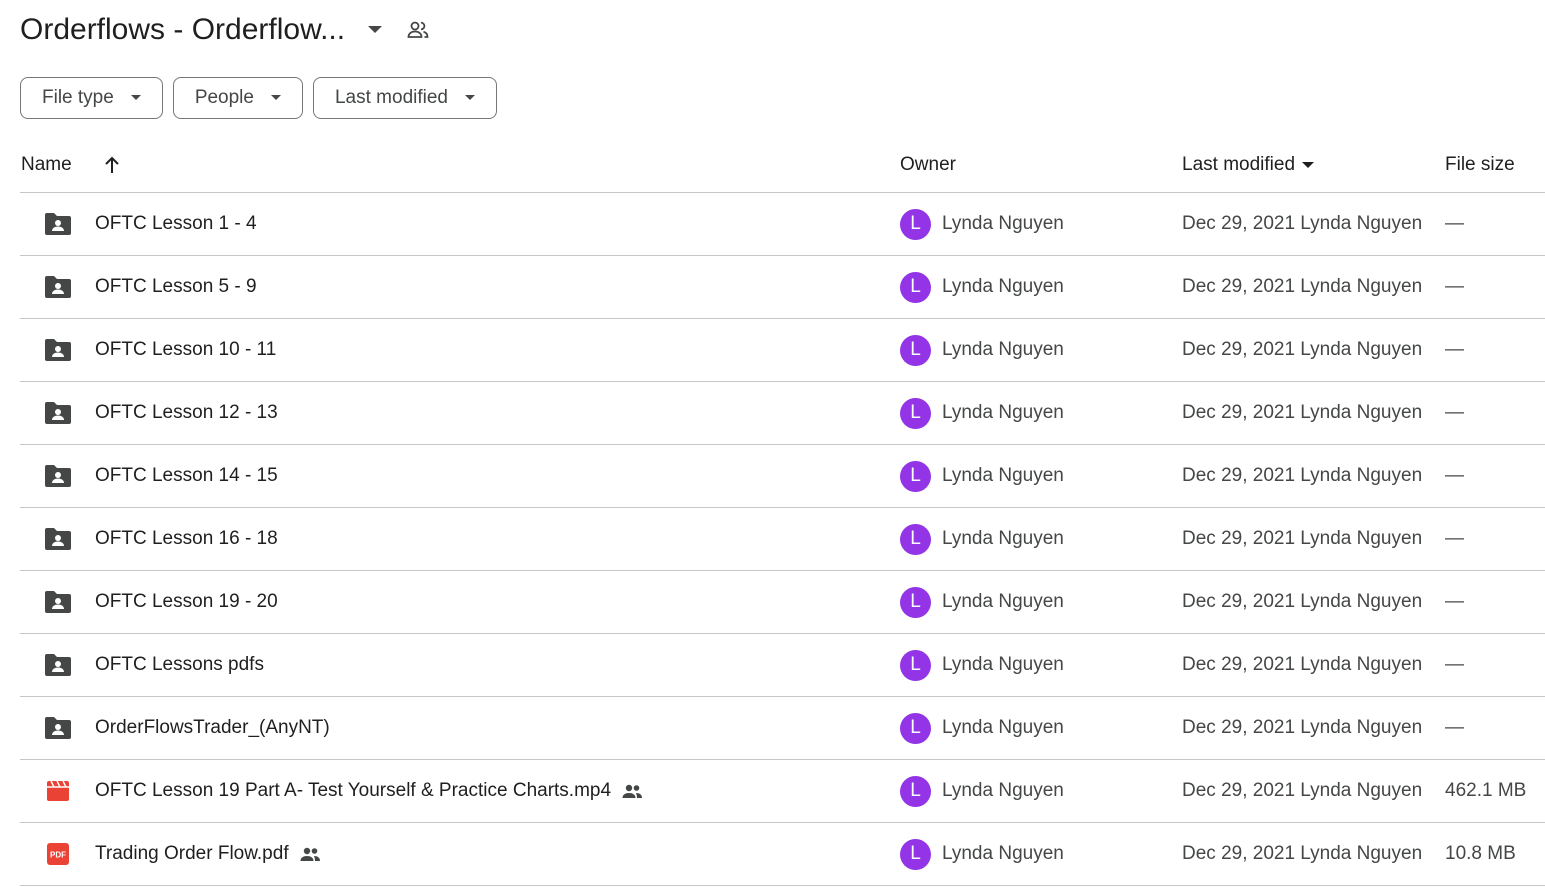  Describe the element at coordinates (928, 164) in the screenshot. I see `column-header-owner: Owner` at that location.